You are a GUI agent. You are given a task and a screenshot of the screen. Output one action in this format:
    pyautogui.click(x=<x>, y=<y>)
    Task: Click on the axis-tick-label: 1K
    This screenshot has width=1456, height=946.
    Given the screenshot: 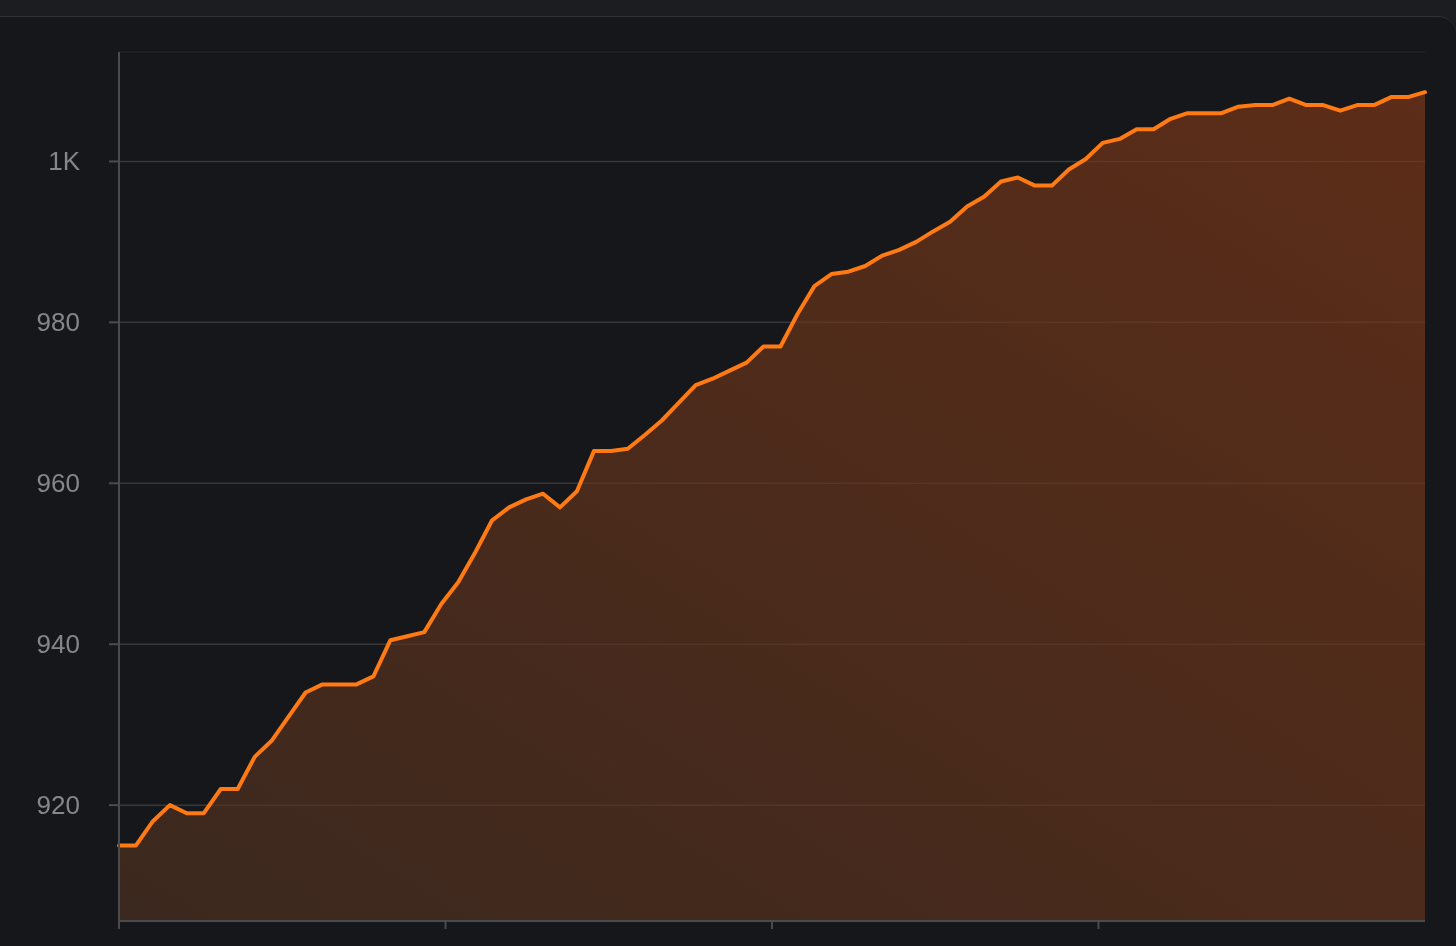 What is the action you would take?
    pyautogui.click(x=64, y=160)
    